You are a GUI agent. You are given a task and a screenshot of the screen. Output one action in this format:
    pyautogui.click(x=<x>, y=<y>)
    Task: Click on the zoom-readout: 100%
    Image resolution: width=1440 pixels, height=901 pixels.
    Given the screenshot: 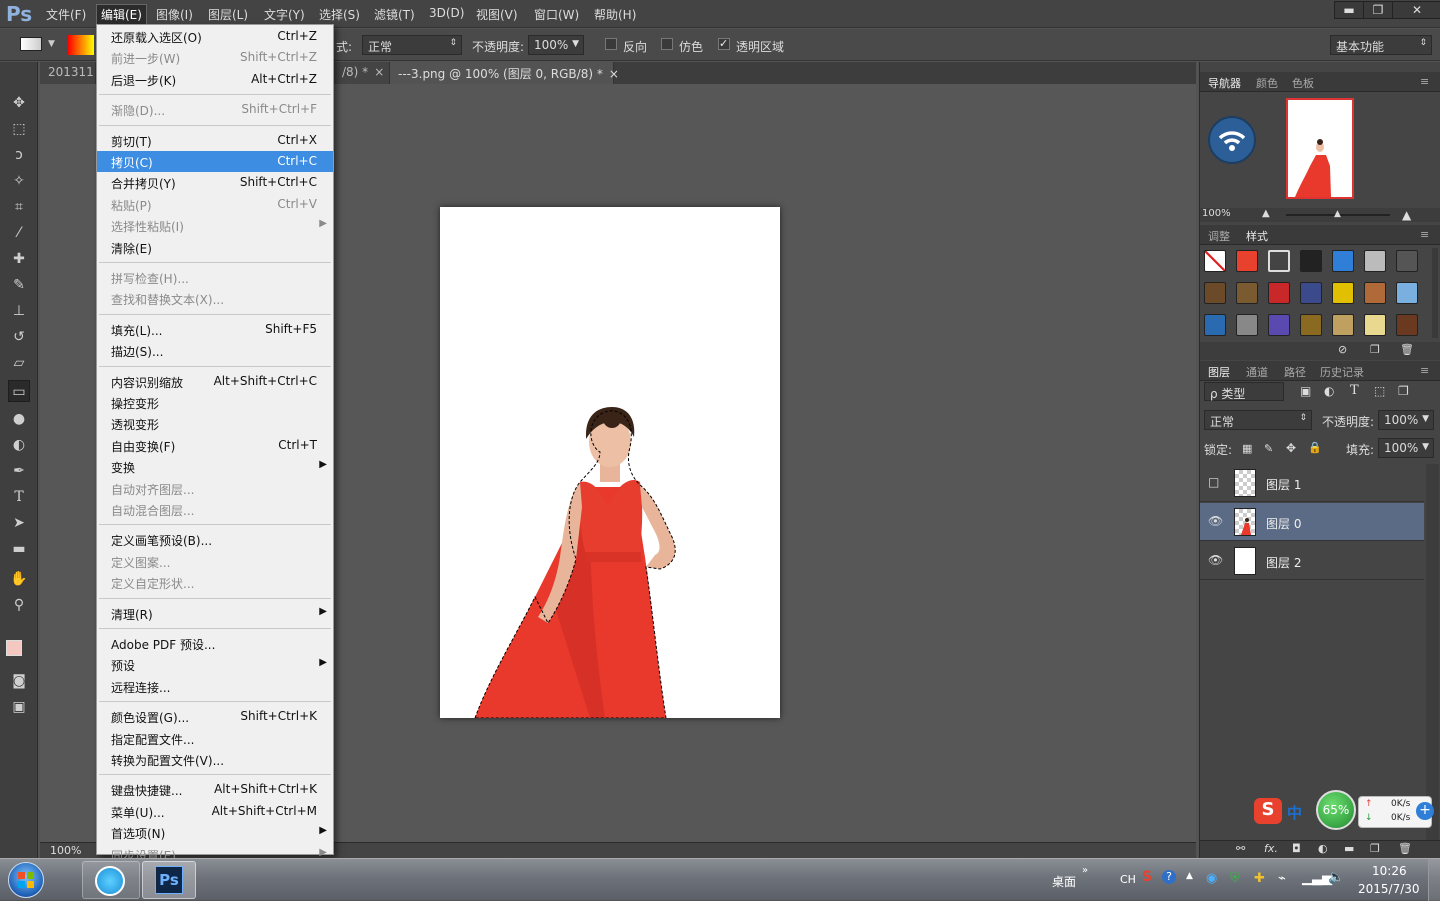 What is the action you would take?
    pyautogui.click(x=65, y=850)
    